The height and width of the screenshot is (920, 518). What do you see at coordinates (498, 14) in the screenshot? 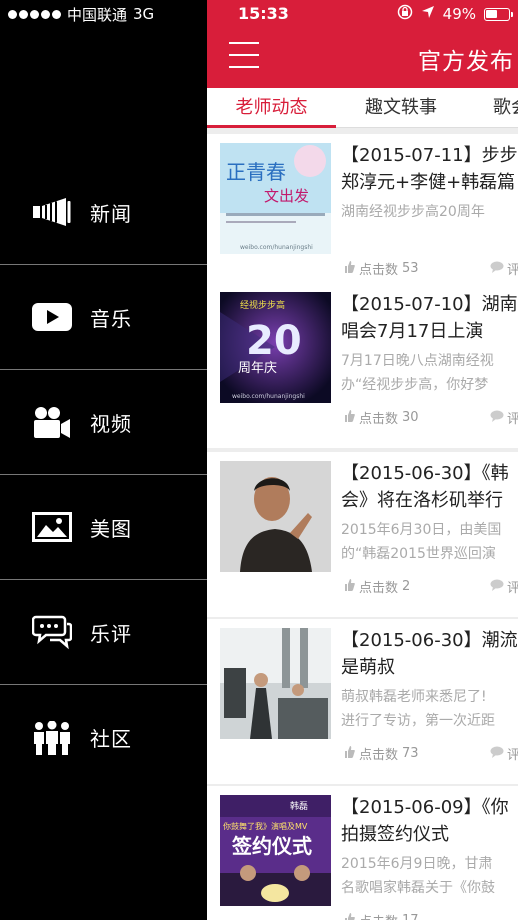
I see `battery-icon` at bounding box center [498, 14].